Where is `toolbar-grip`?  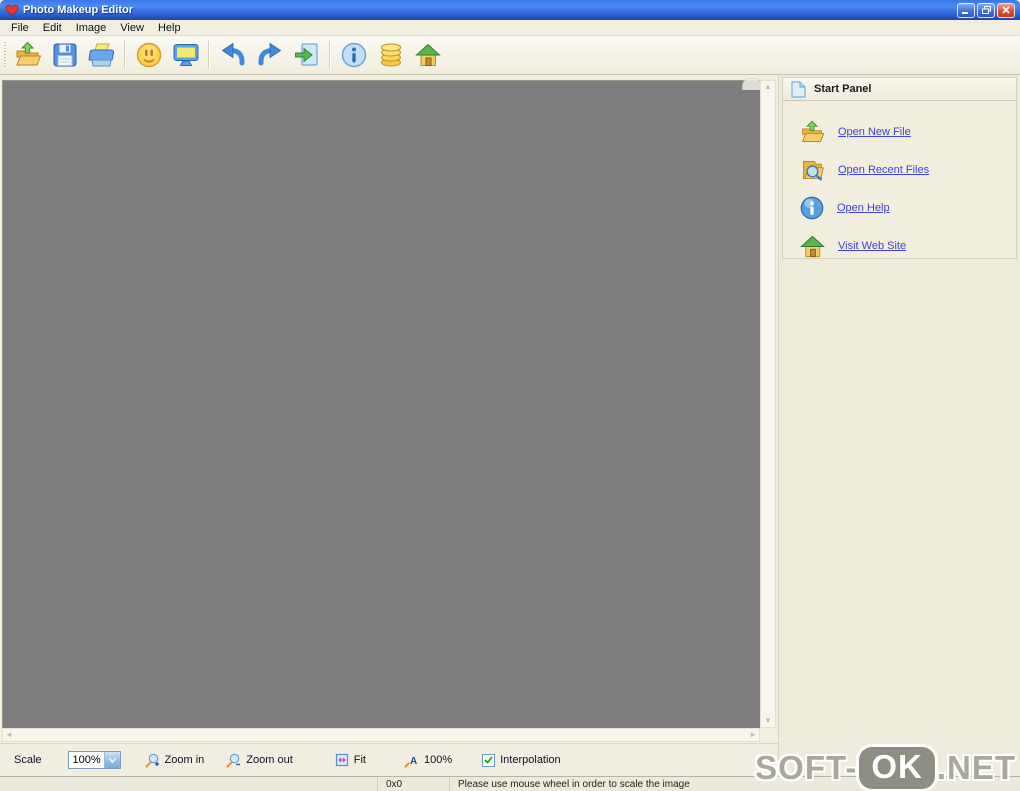
toolbar-grip is located at coordinates (5, 55).